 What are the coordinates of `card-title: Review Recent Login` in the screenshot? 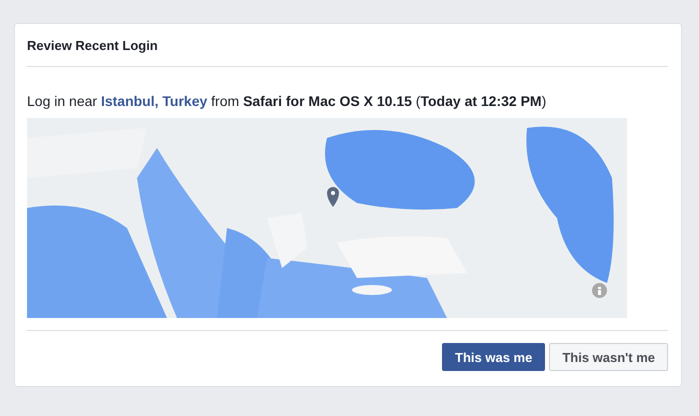 It's located at (347, 45).